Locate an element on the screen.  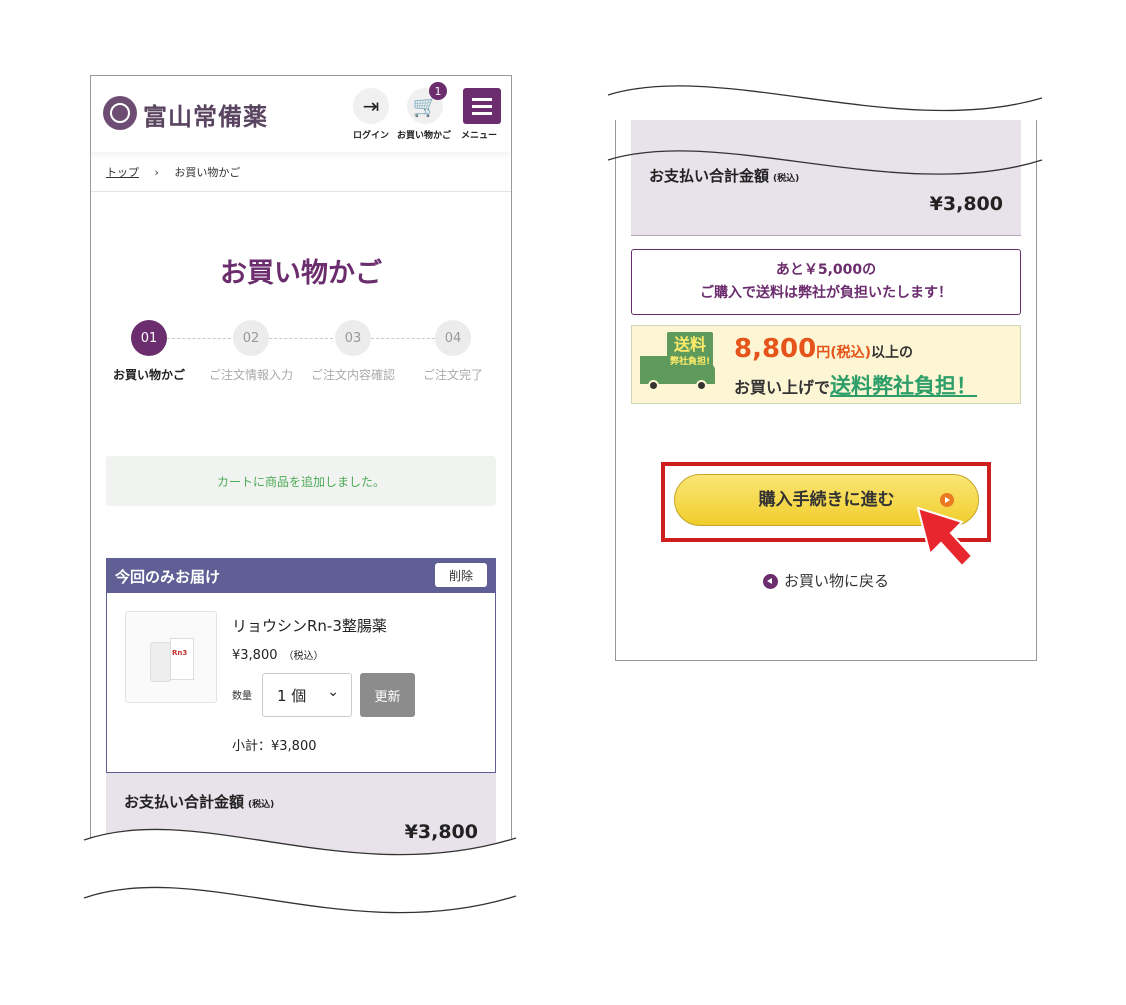
step-4-label: ご注文完了 is located at coordinates (452, 375).